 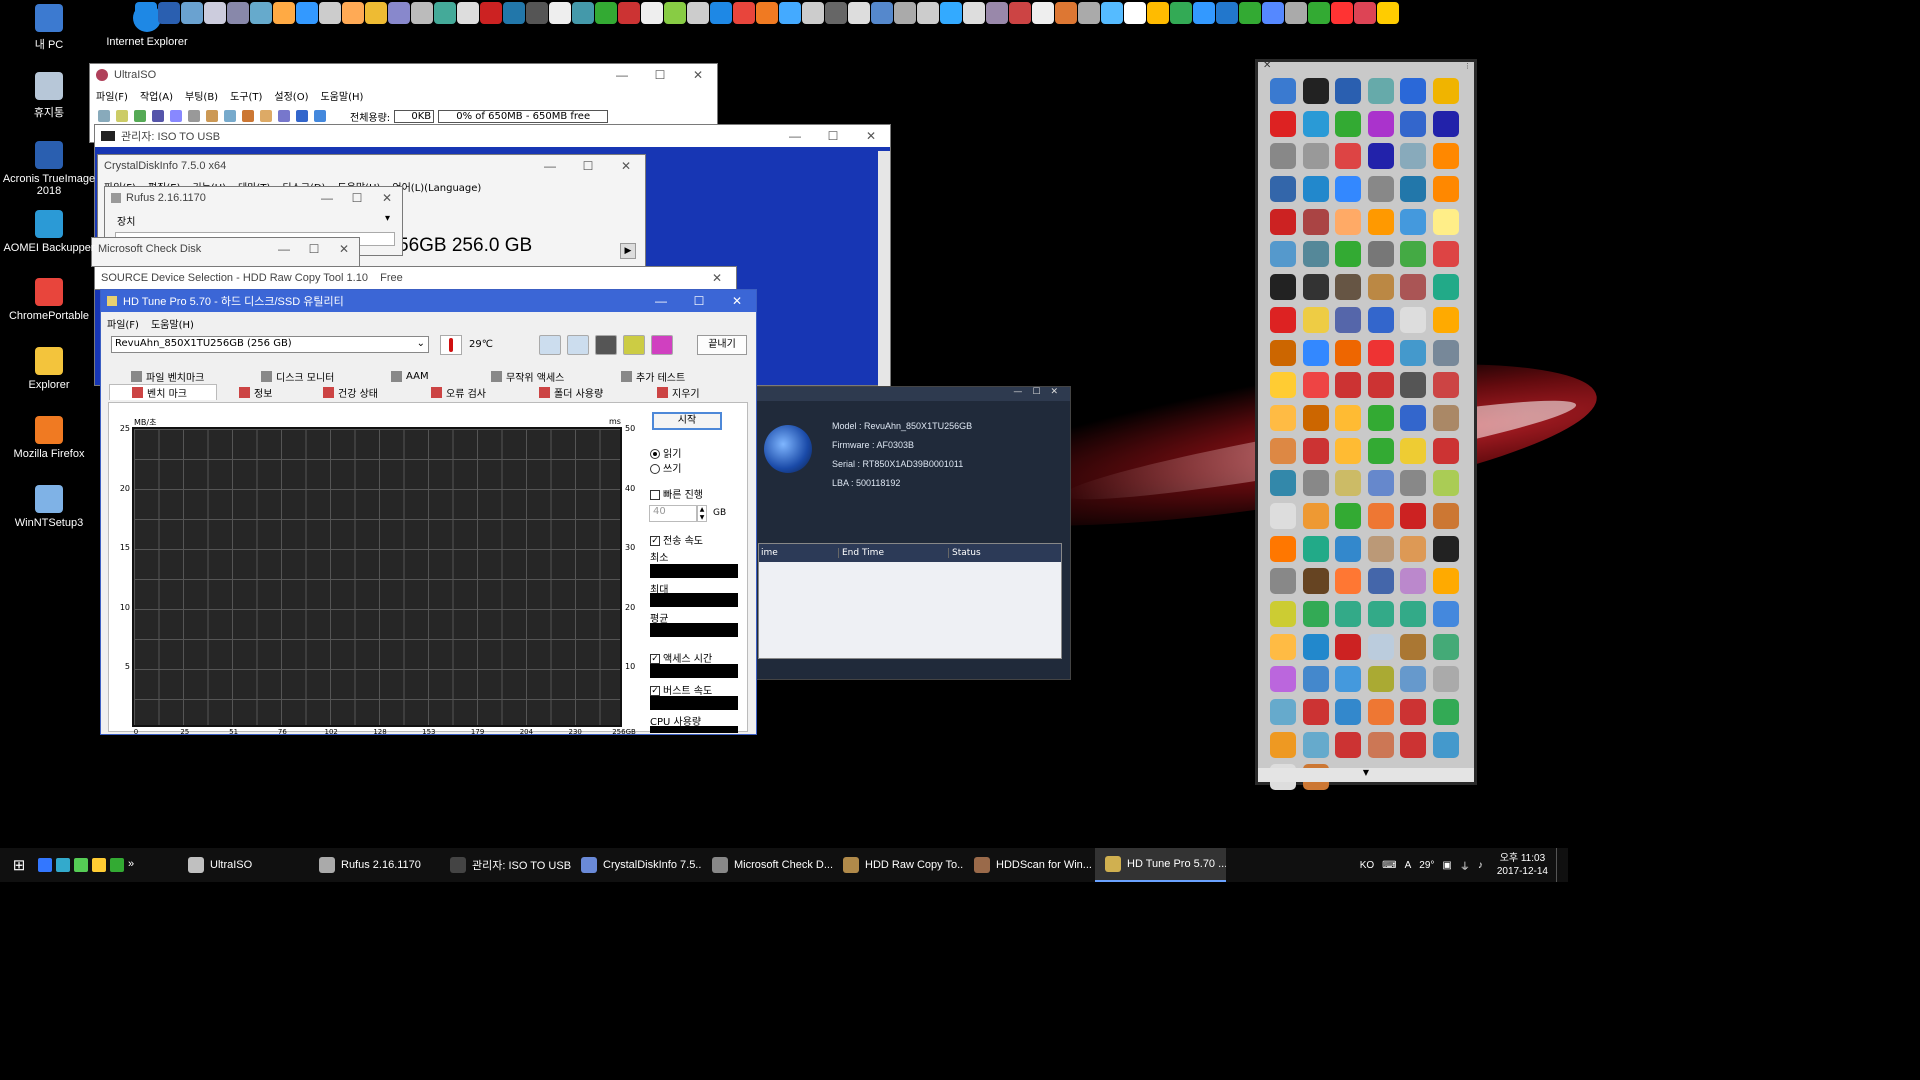 I want to click on tray-ime: A, so click(x=1408, y=865).